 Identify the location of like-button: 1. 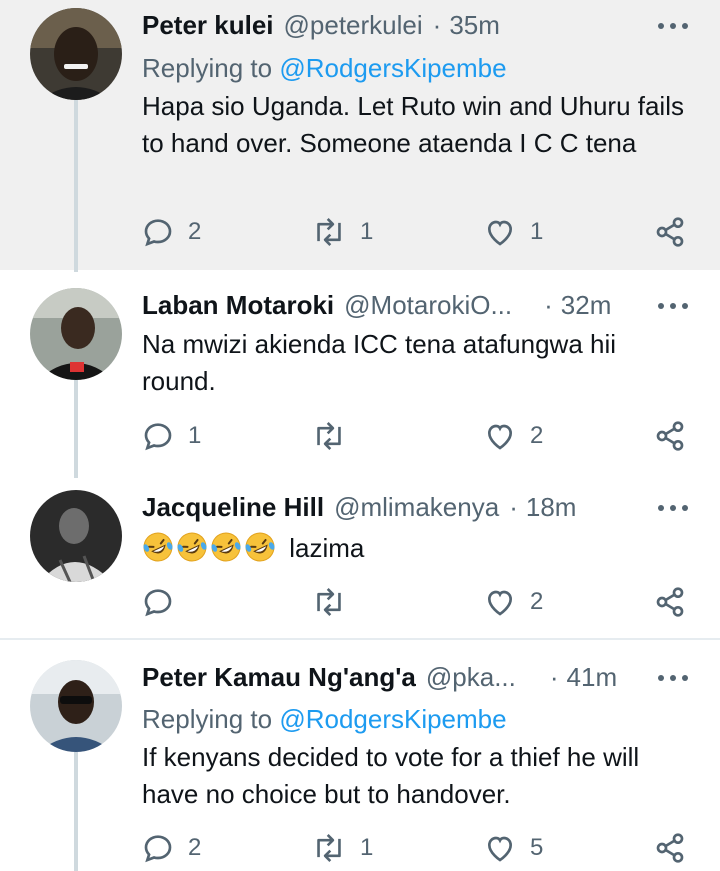
(513, 232).